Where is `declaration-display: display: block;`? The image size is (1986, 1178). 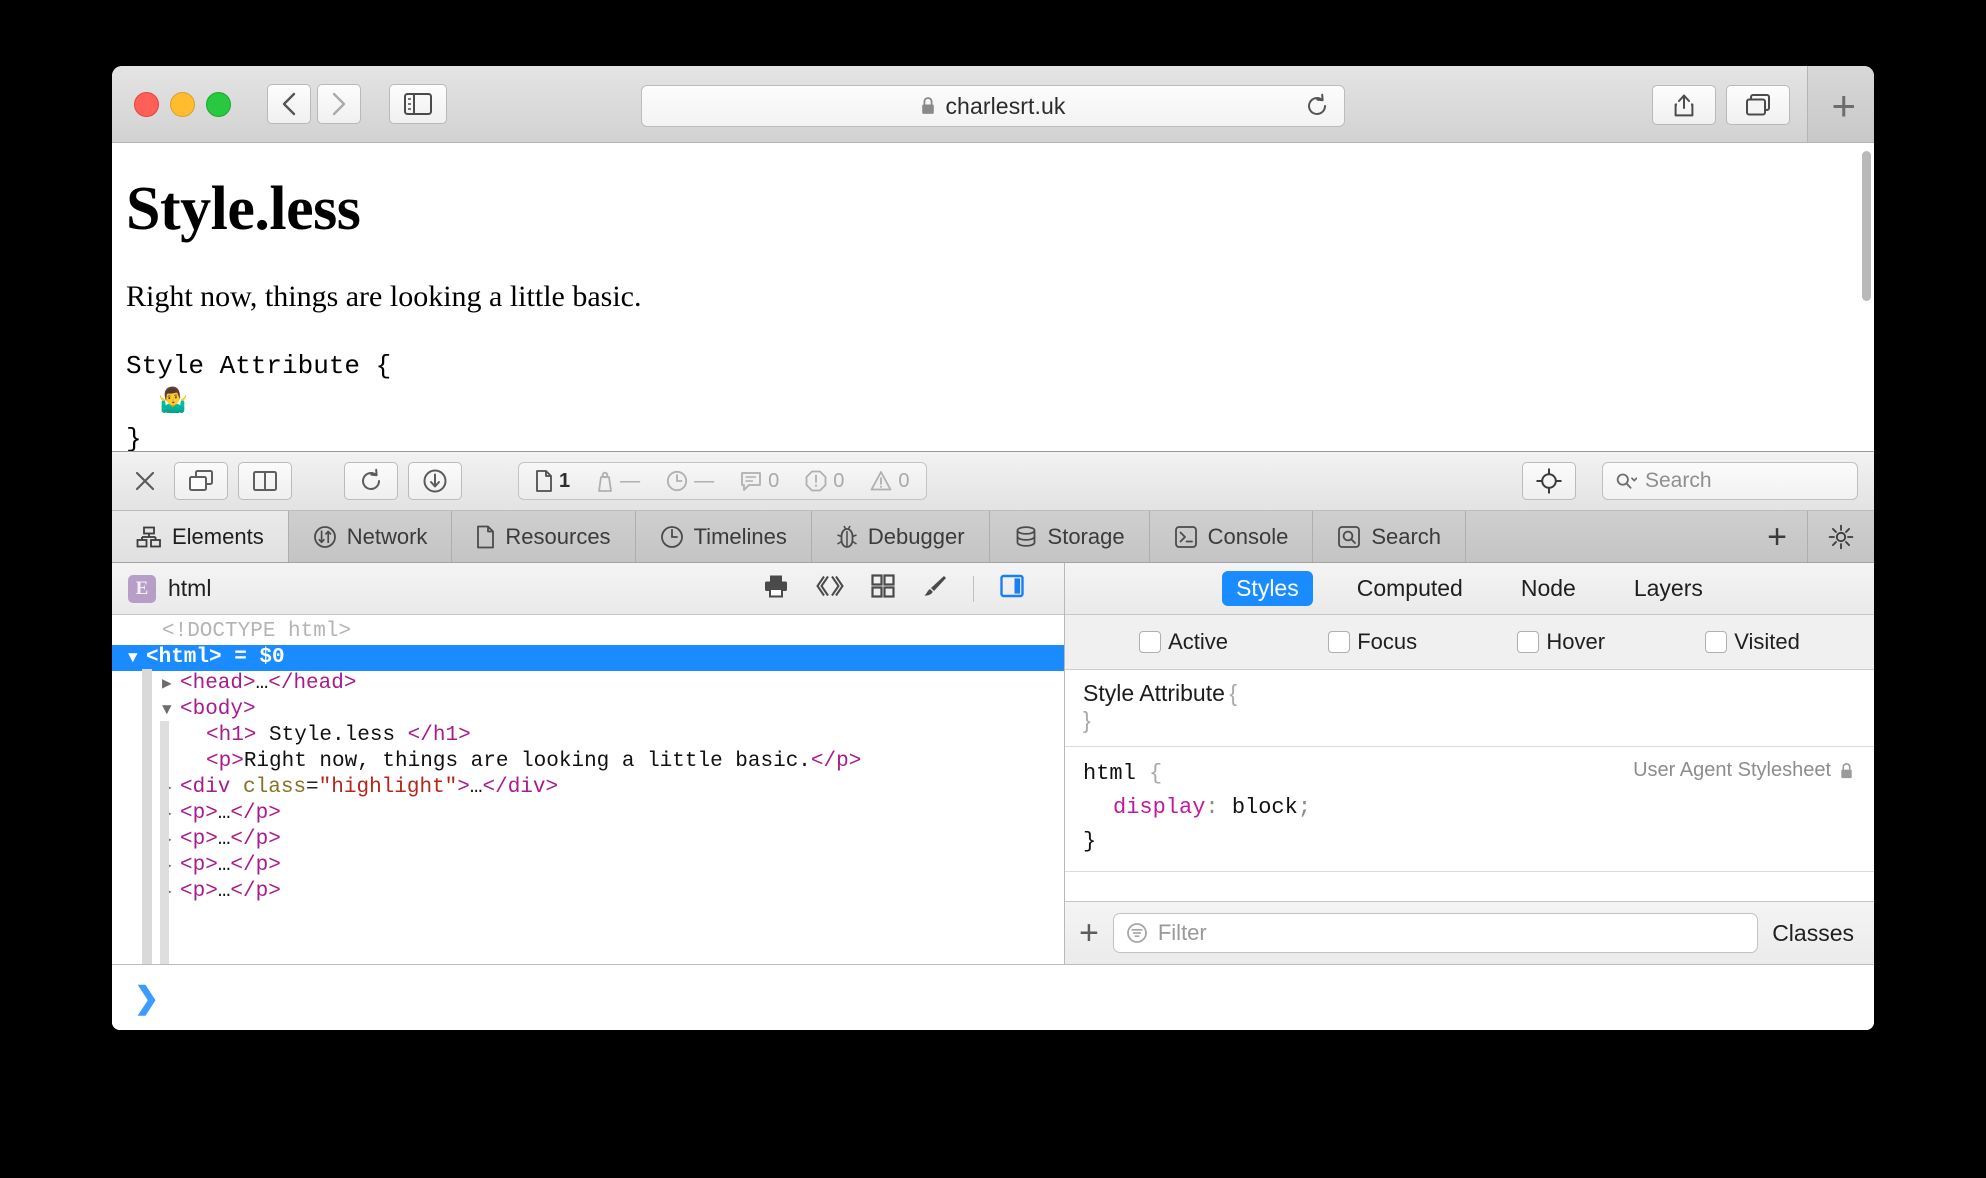 declaration-display: display: block; is located at coordinates (1468, 808).